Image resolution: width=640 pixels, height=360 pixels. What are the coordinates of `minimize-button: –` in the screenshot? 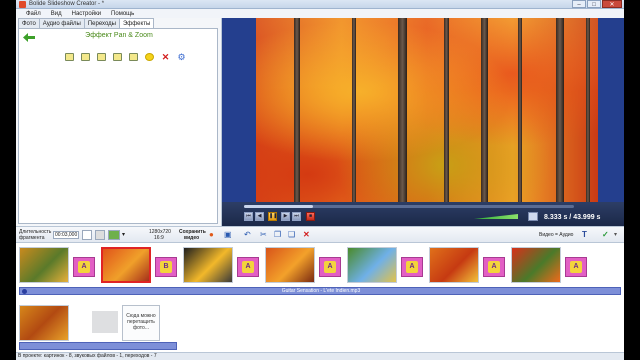 It's located at (579, 4).